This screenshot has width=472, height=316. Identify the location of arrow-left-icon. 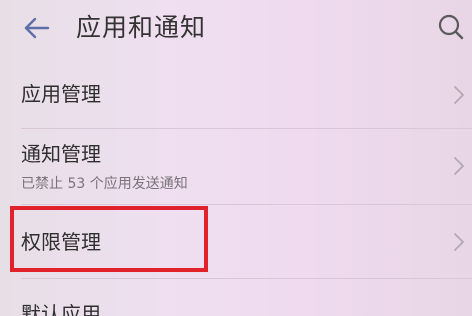
(37, 28).